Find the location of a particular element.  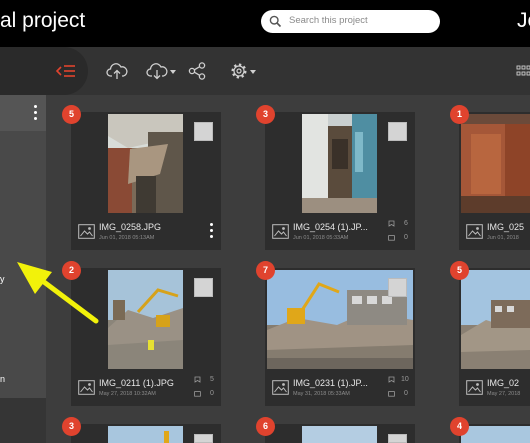

photo-date: Jun 01, 2018 05:33AM is located at coordinates (321, 238).